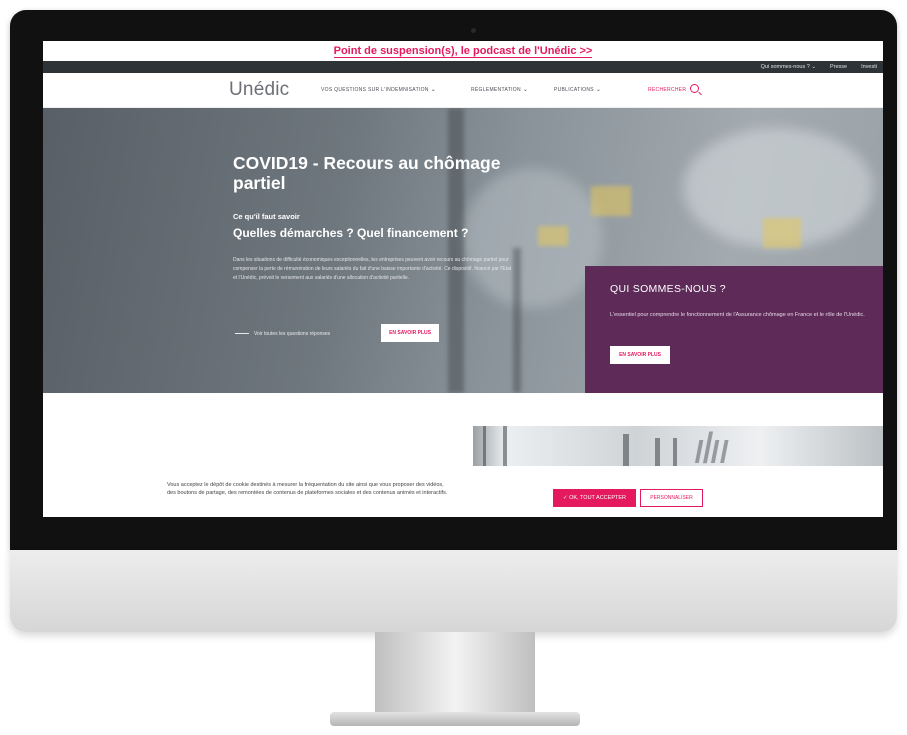 The width and height of the screenshot is (907, 735). Describe the element at coordinates (351, 233) in the screenshot. I see `hero-subtitle: Quelles démarches ? Quel financement ?` at that location.